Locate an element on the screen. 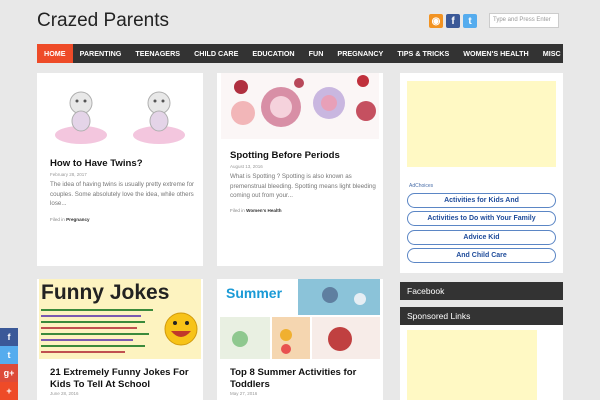 The image size is (600, 400). search-input: Type and Press Enter is located at coordinates (524, 20).